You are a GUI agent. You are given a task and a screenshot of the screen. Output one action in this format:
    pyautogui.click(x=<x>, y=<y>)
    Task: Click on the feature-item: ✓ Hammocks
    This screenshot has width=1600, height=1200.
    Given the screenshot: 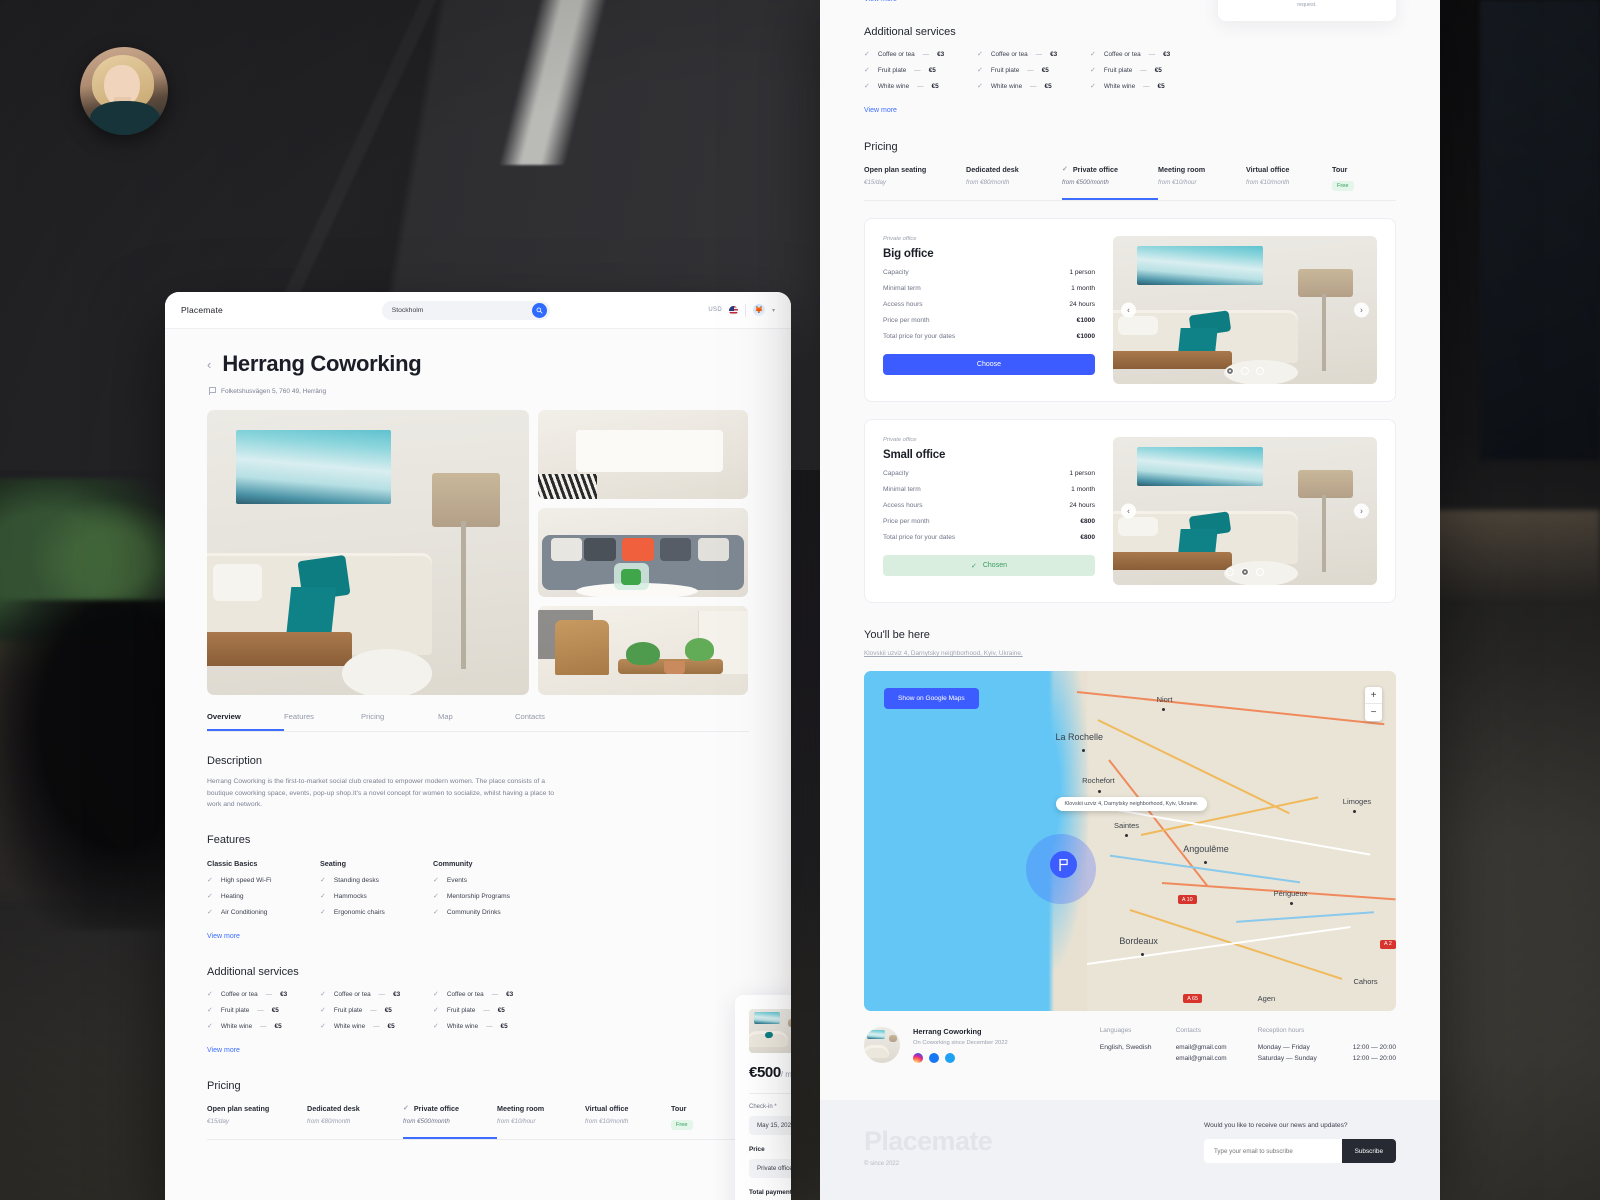 What is the action you would take?
    pyautogui.click(x=343, y=897)
    